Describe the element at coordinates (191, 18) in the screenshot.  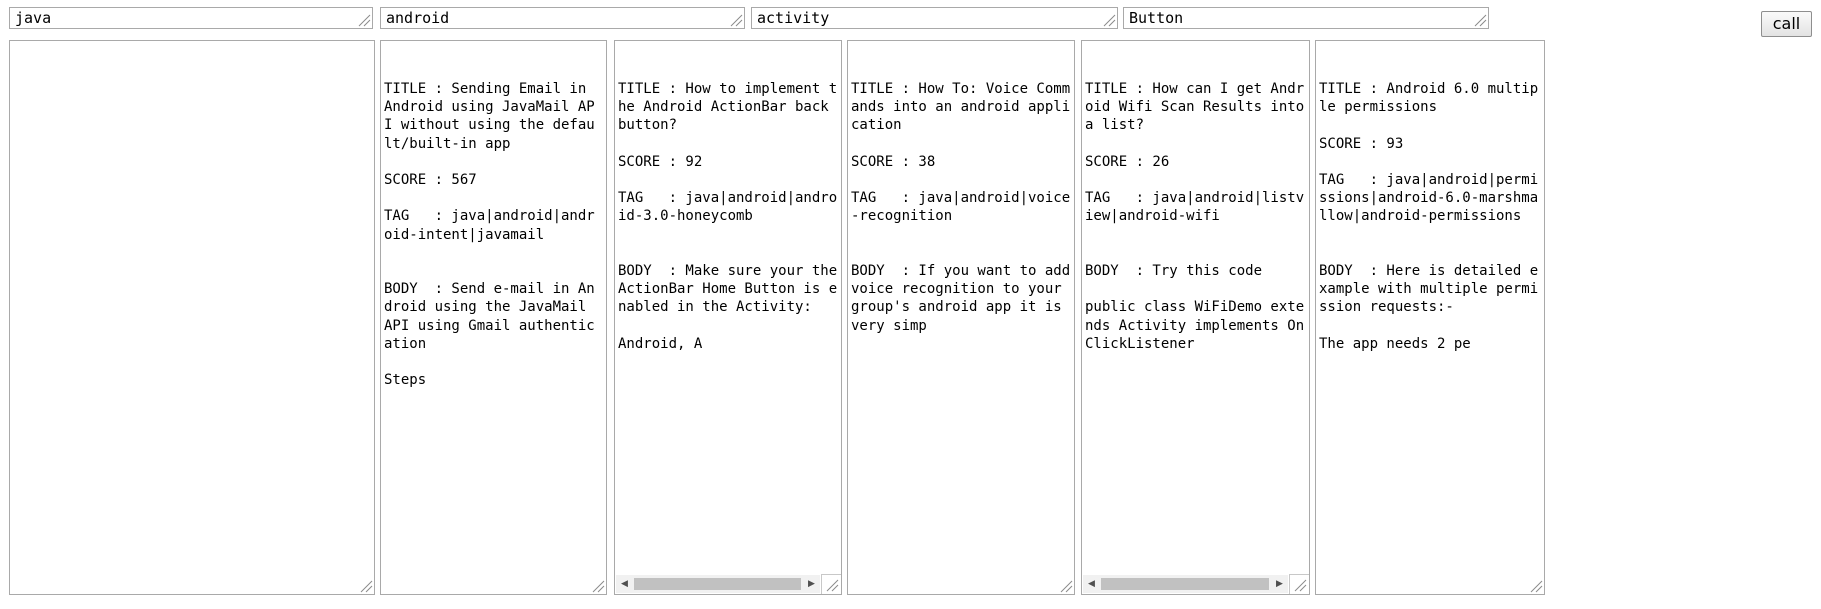
I see `query-field-1: java` at that location.